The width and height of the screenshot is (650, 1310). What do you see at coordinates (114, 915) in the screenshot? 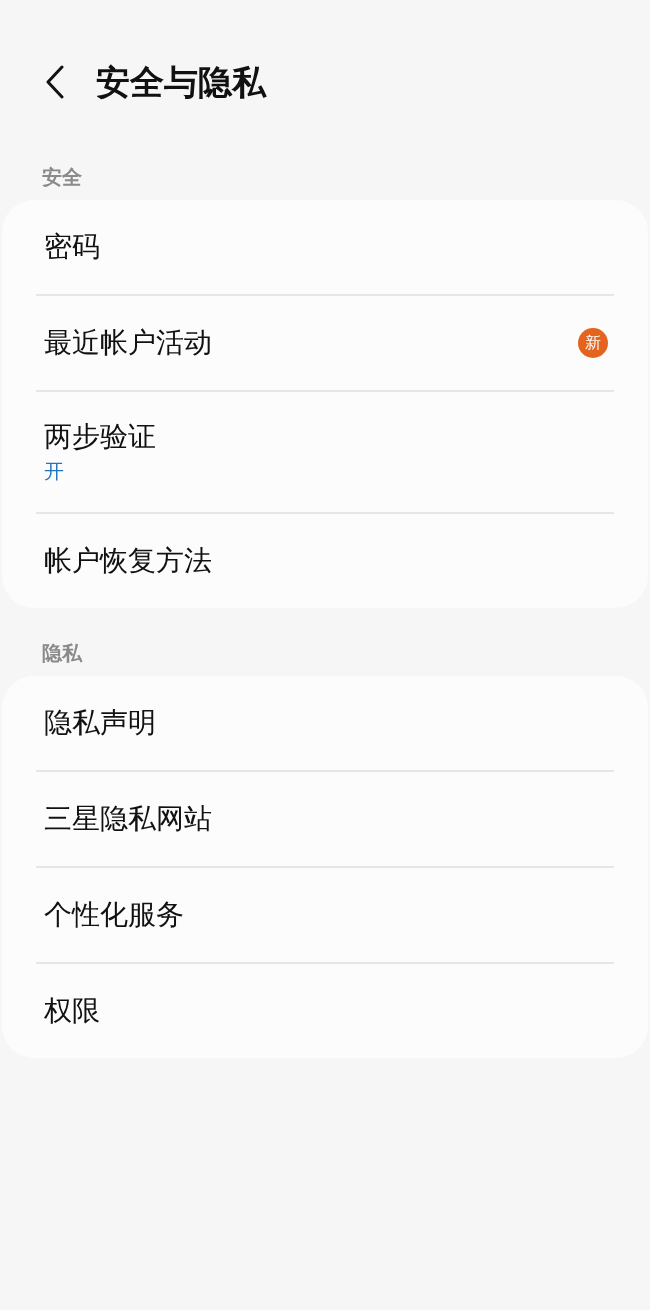
I see `item-label: 个性化服务` at bounding box center [114, 915].